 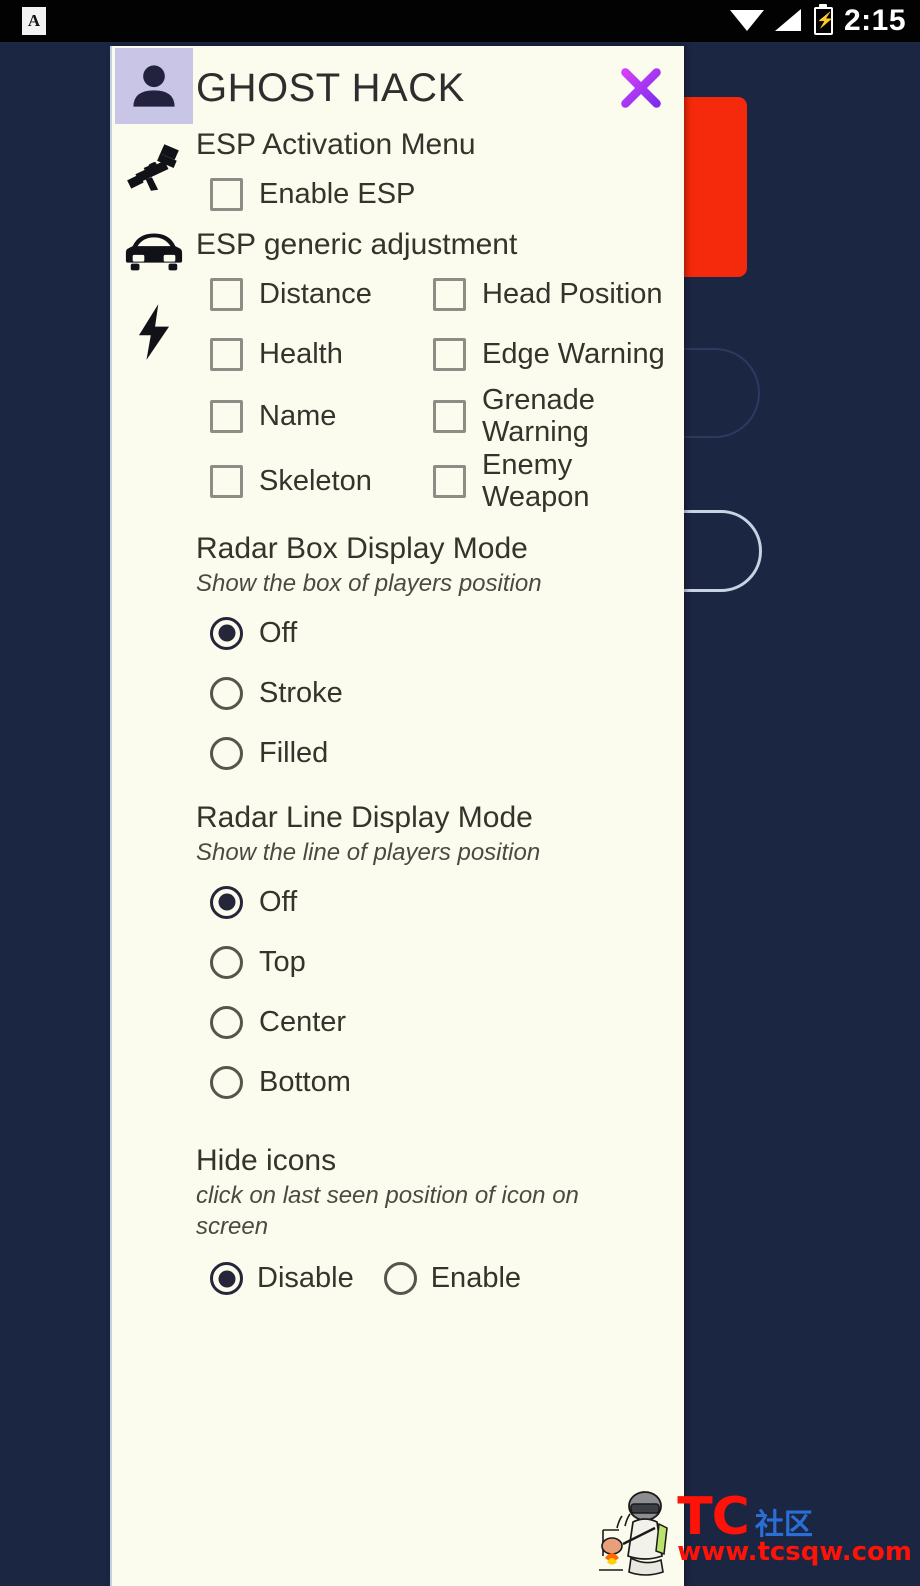 What do you see at coordinates (436, 194) in the screenshot?
I see `checkbox-enable-esp: Enable ESP` at bounding box center [436, 194].